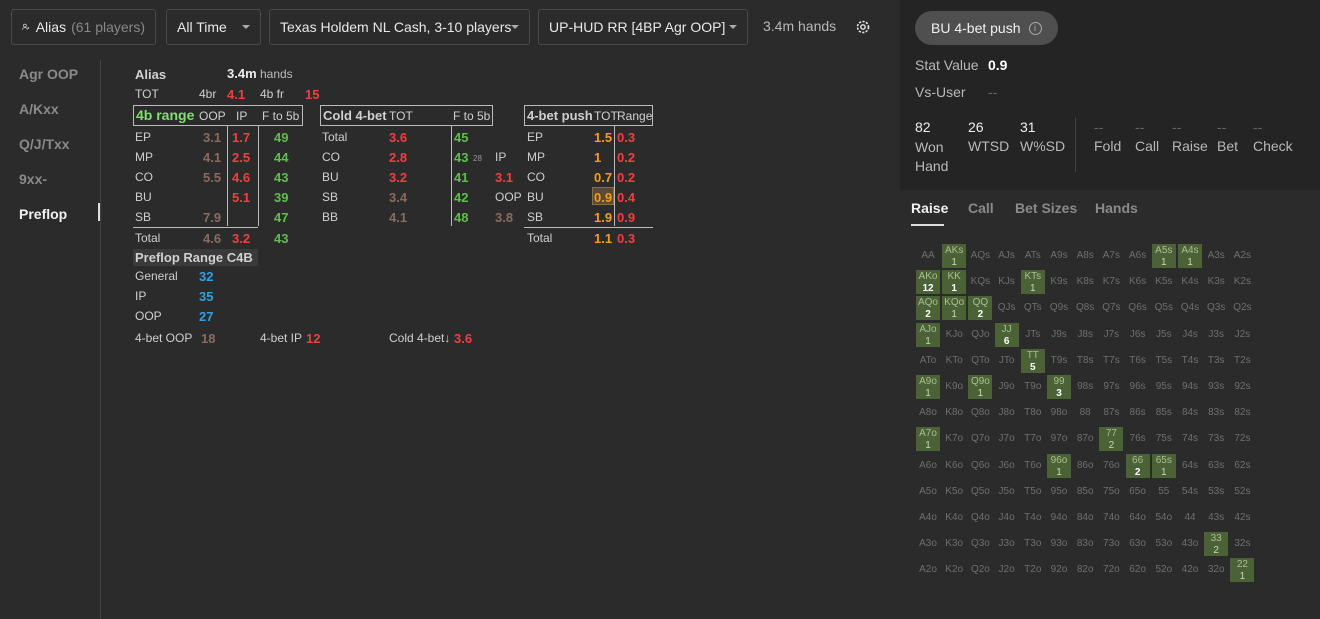 The height and width of the screenshot is (619, 1320). I want to click on hand-cell-97s: 97s, so click(1111, 387).